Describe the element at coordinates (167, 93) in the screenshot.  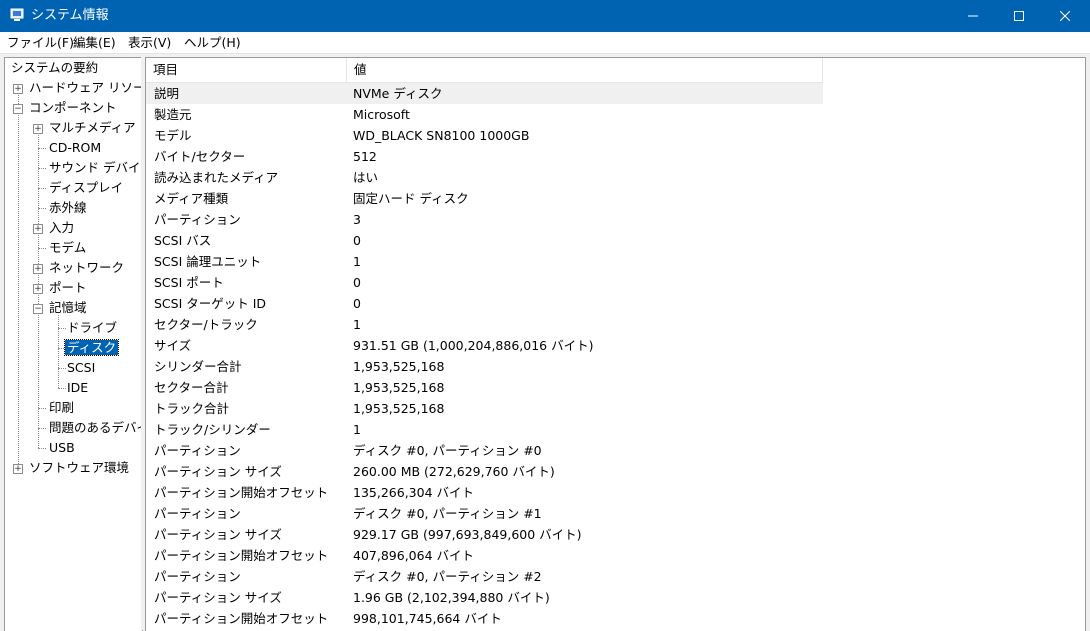
I see `item-cell: 説明` at that location.